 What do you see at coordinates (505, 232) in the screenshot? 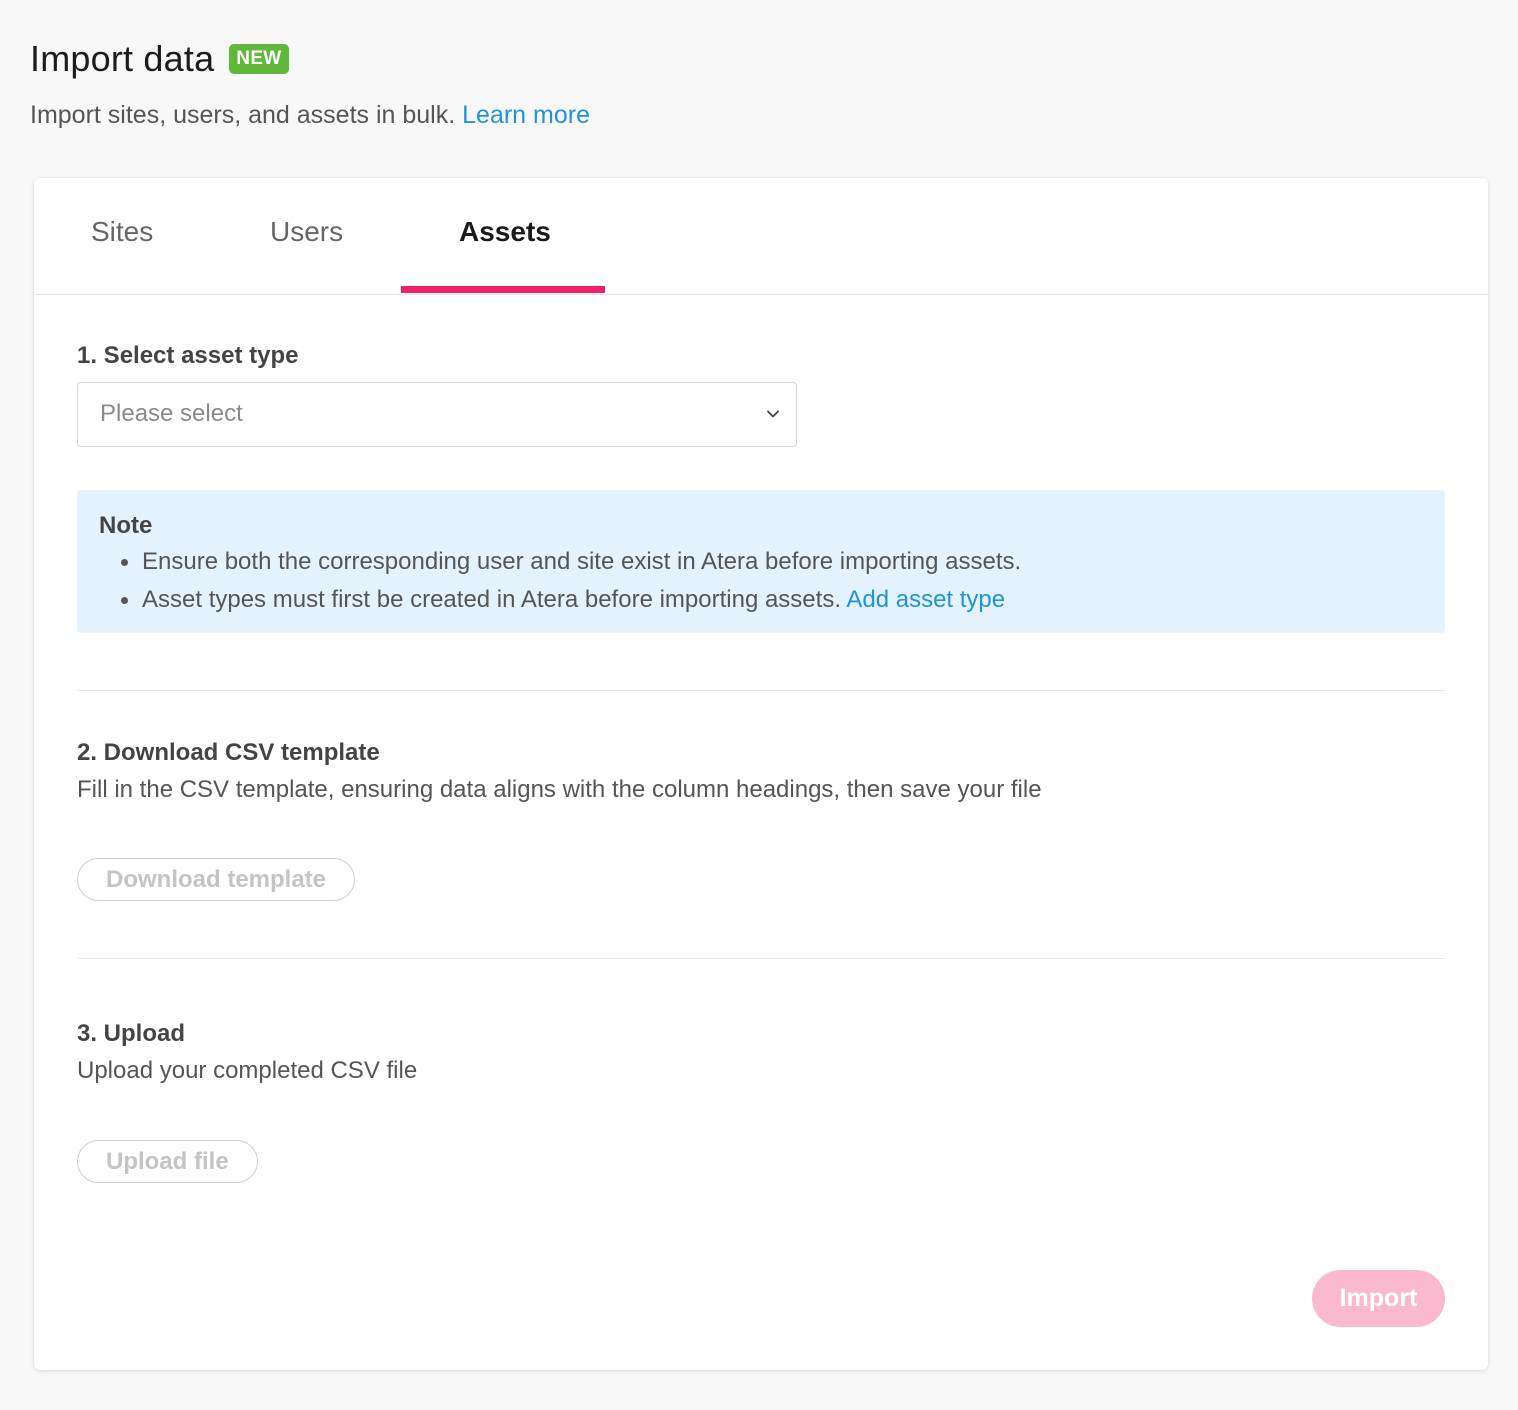
I see `tab-assets: Assets` at bounding box center [505, 232].